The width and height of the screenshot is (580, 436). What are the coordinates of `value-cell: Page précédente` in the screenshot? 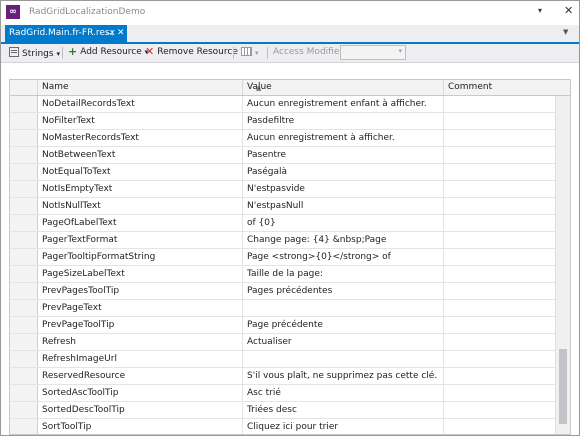 It's located at (343, 325).